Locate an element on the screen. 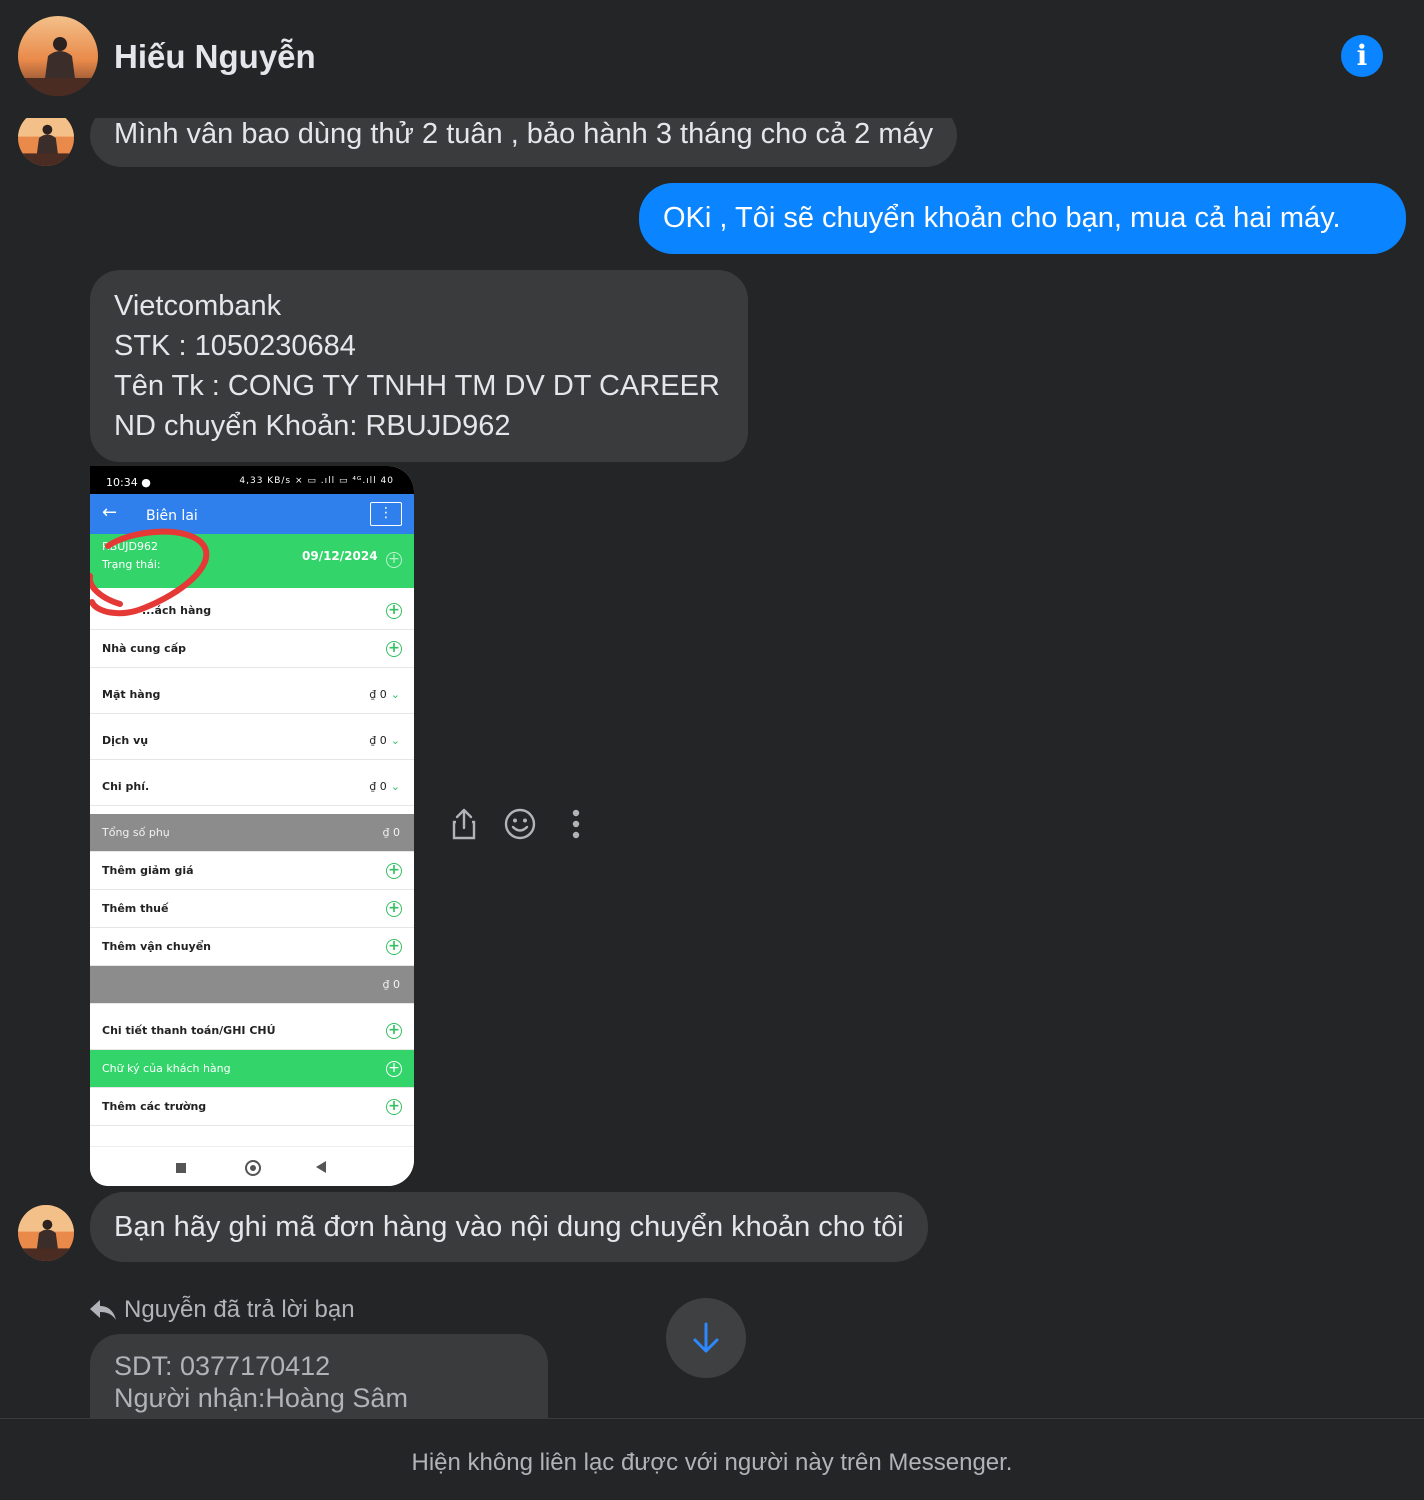  message-line: Tên Tk : CONG TY TNHH TM DV DT CAREER is located at coordinates (417, 386).